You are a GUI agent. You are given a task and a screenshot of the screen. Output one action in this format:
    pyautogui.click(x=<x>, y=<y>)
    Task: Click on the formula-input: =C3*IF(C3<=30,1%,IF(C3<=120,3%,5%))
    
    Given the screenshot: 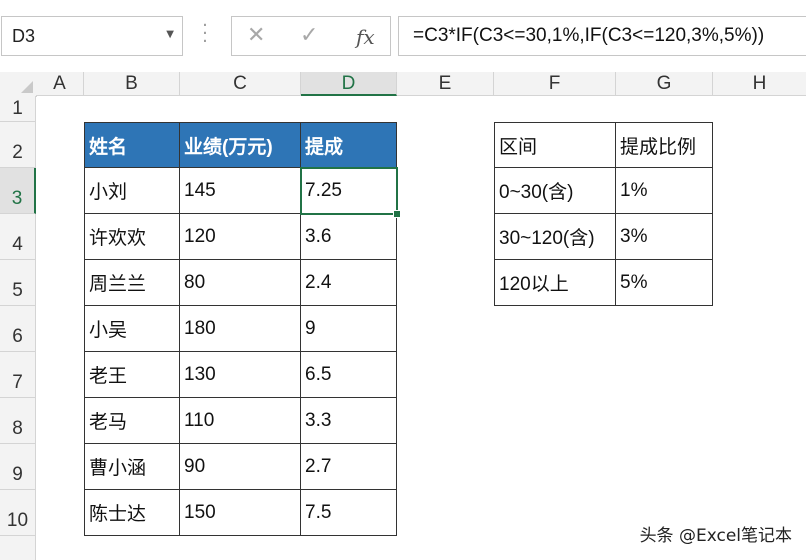 What is the action you would take?
    pyautogui.click(x=602, y=36)
    